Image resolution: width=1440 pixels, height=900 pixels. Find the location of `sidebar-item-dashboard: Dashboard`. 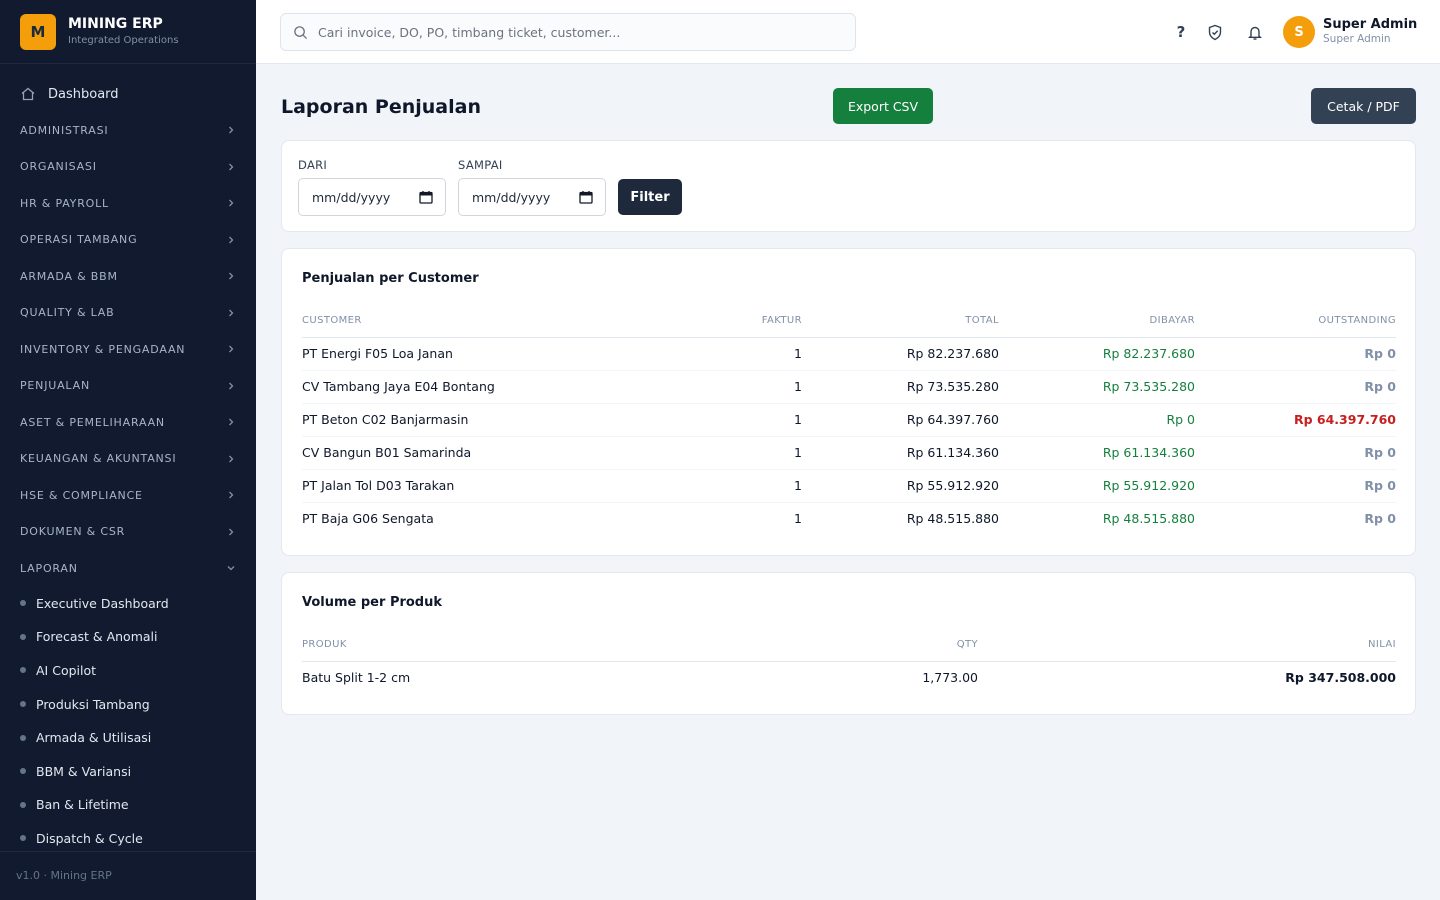

sidebar-item-dashboard: Dashboard is located at coordinates (128, 94).